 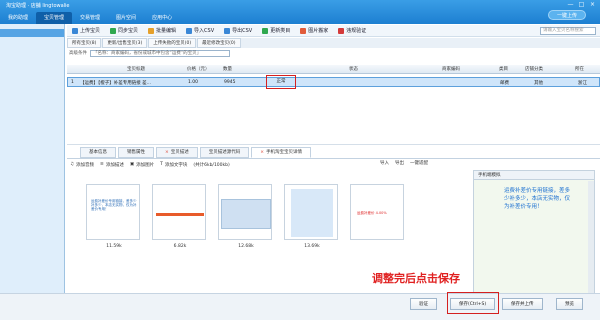 I want to click on one-key-upload-button: 一键上传, so click(x=566, y=15).